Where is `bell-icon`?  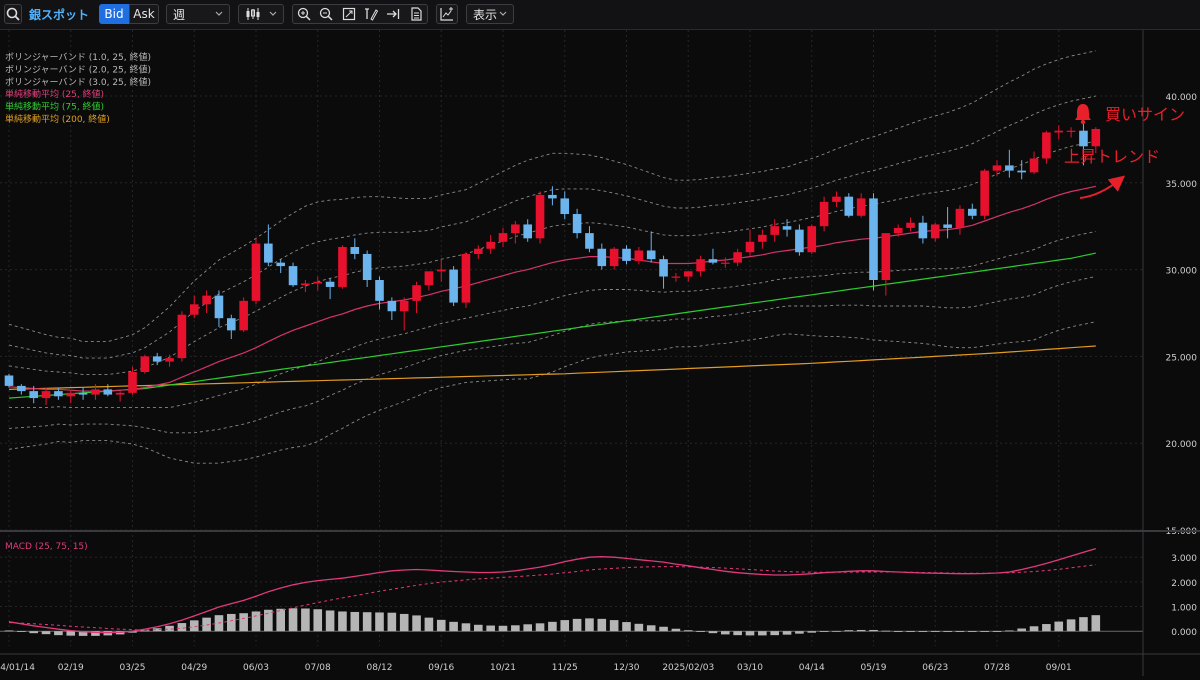 bell-icon is located at coordinates (1083, 114).